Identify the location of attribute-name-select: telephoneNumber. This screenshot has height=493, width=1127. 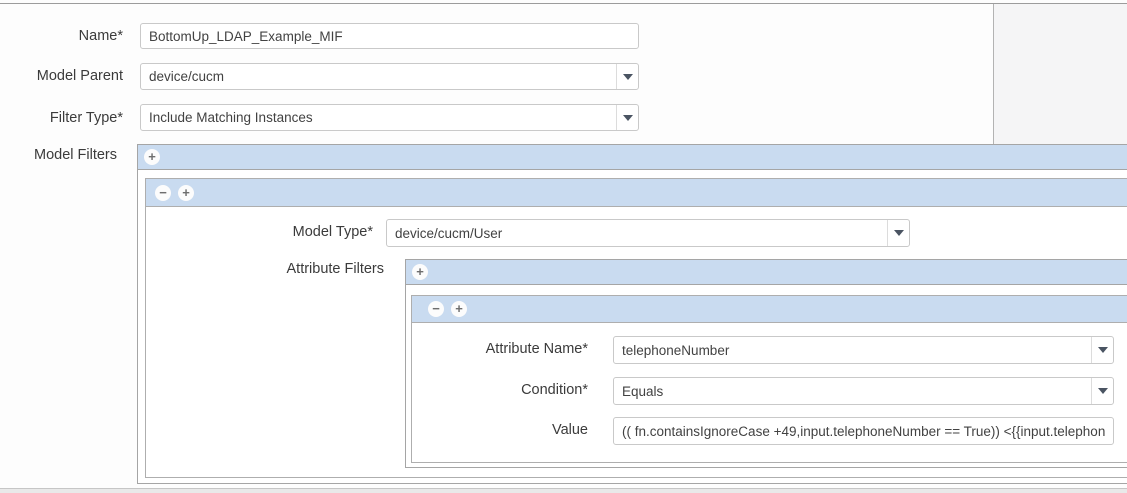
(863, 350).